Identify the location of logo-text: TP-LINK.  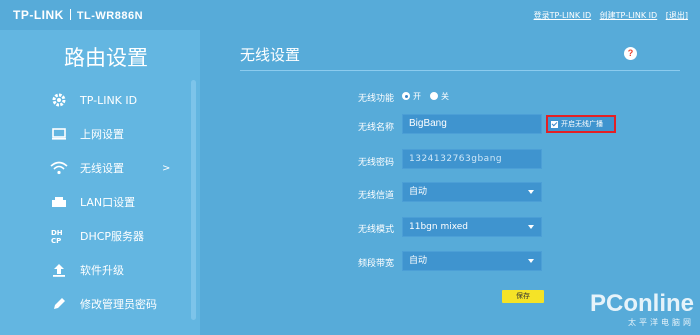
(38, 15).